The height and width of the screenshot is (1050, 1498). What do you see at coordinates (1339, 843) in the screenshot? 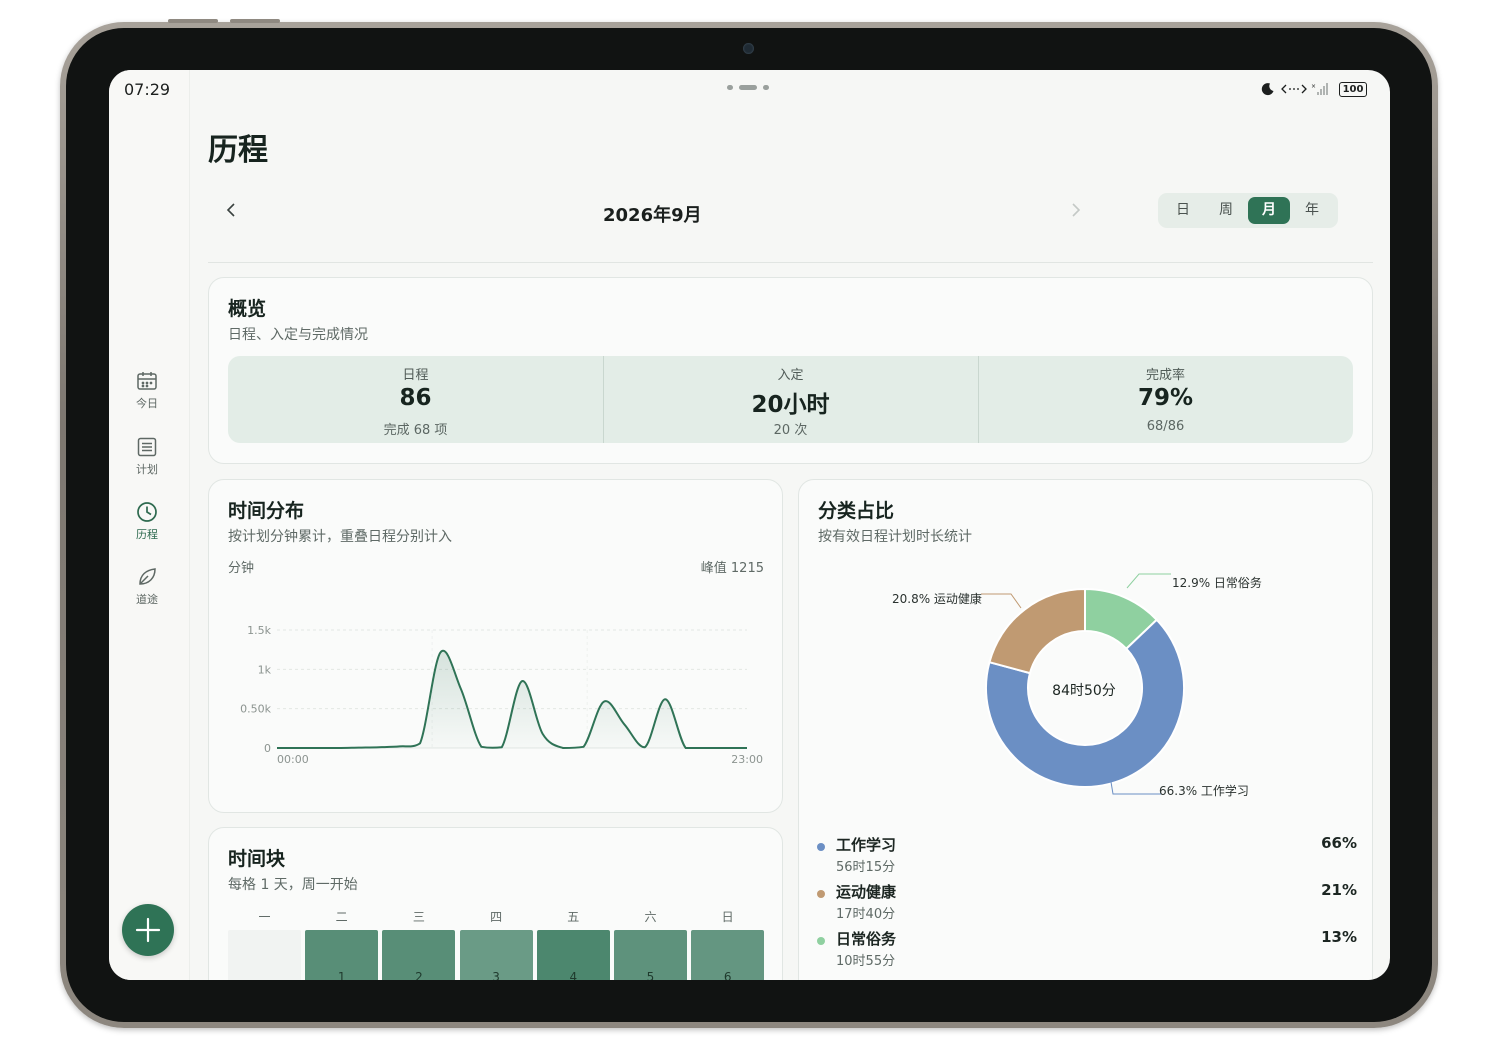
I see `legend-pct: 66%` at bounding box center [1339, 843].